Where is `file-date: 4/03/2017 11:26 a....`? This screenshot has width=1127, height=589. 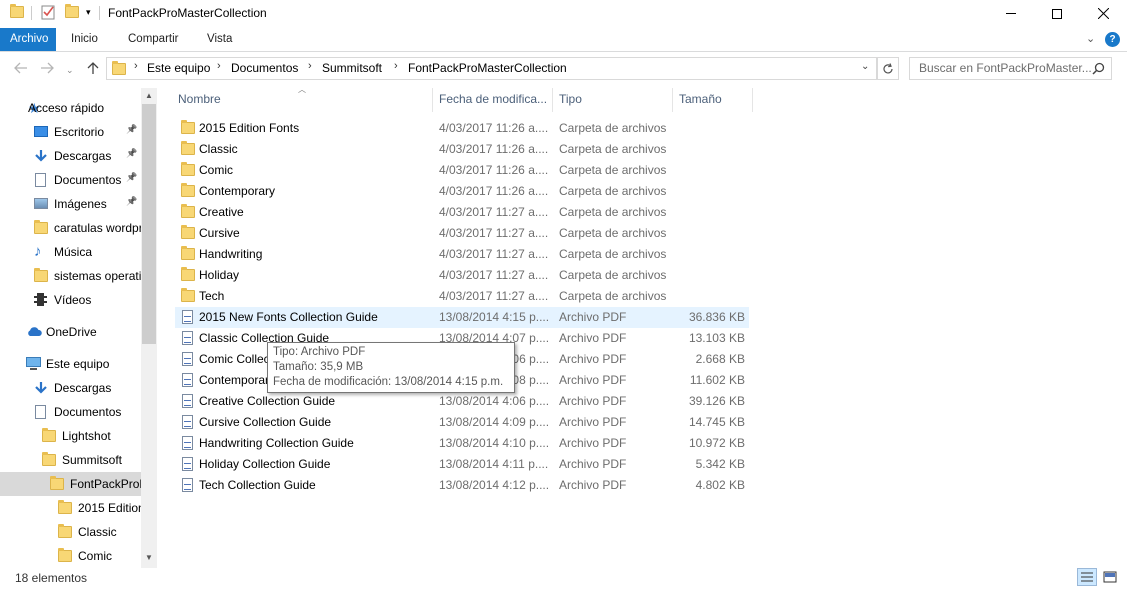
file-date: 4/03/2017 11:26 a.... is located at coordinates (494, 191).